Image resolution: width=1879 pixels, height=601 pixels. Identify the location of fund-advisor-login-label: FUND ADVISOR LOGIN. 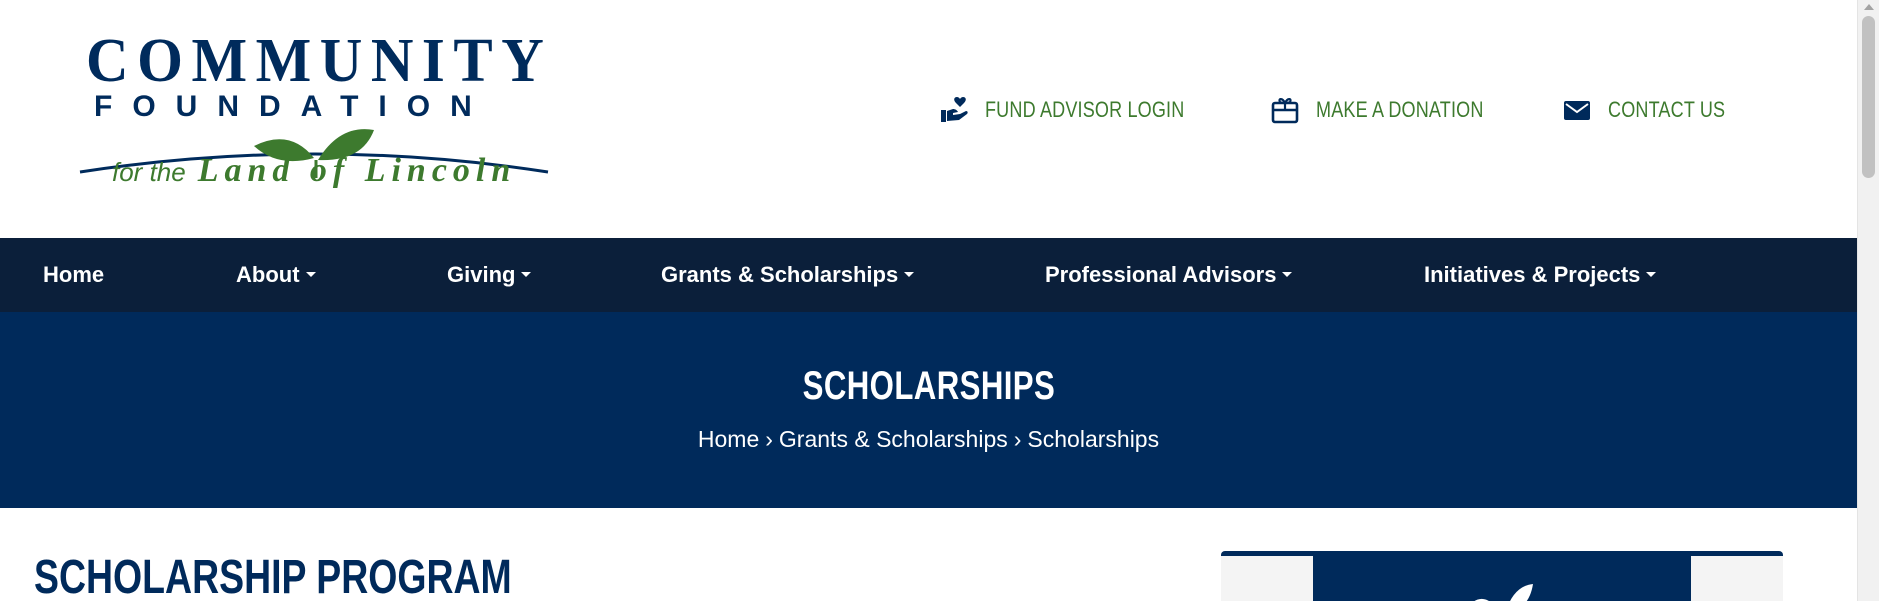
(1084, 109).